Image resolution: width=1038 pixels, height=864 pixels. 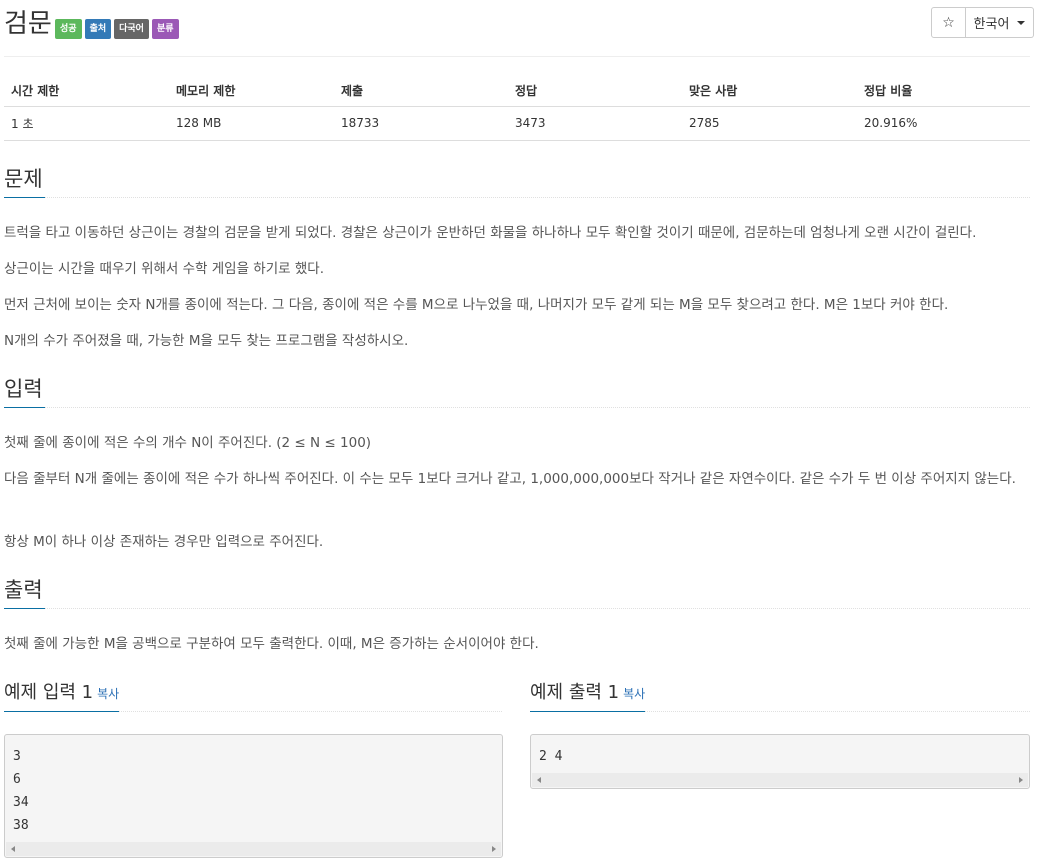 What do you see at coordinates (108, 694) in the screenshot?
I see `copy-input-button: 복사` at bounding box center [108, 694].